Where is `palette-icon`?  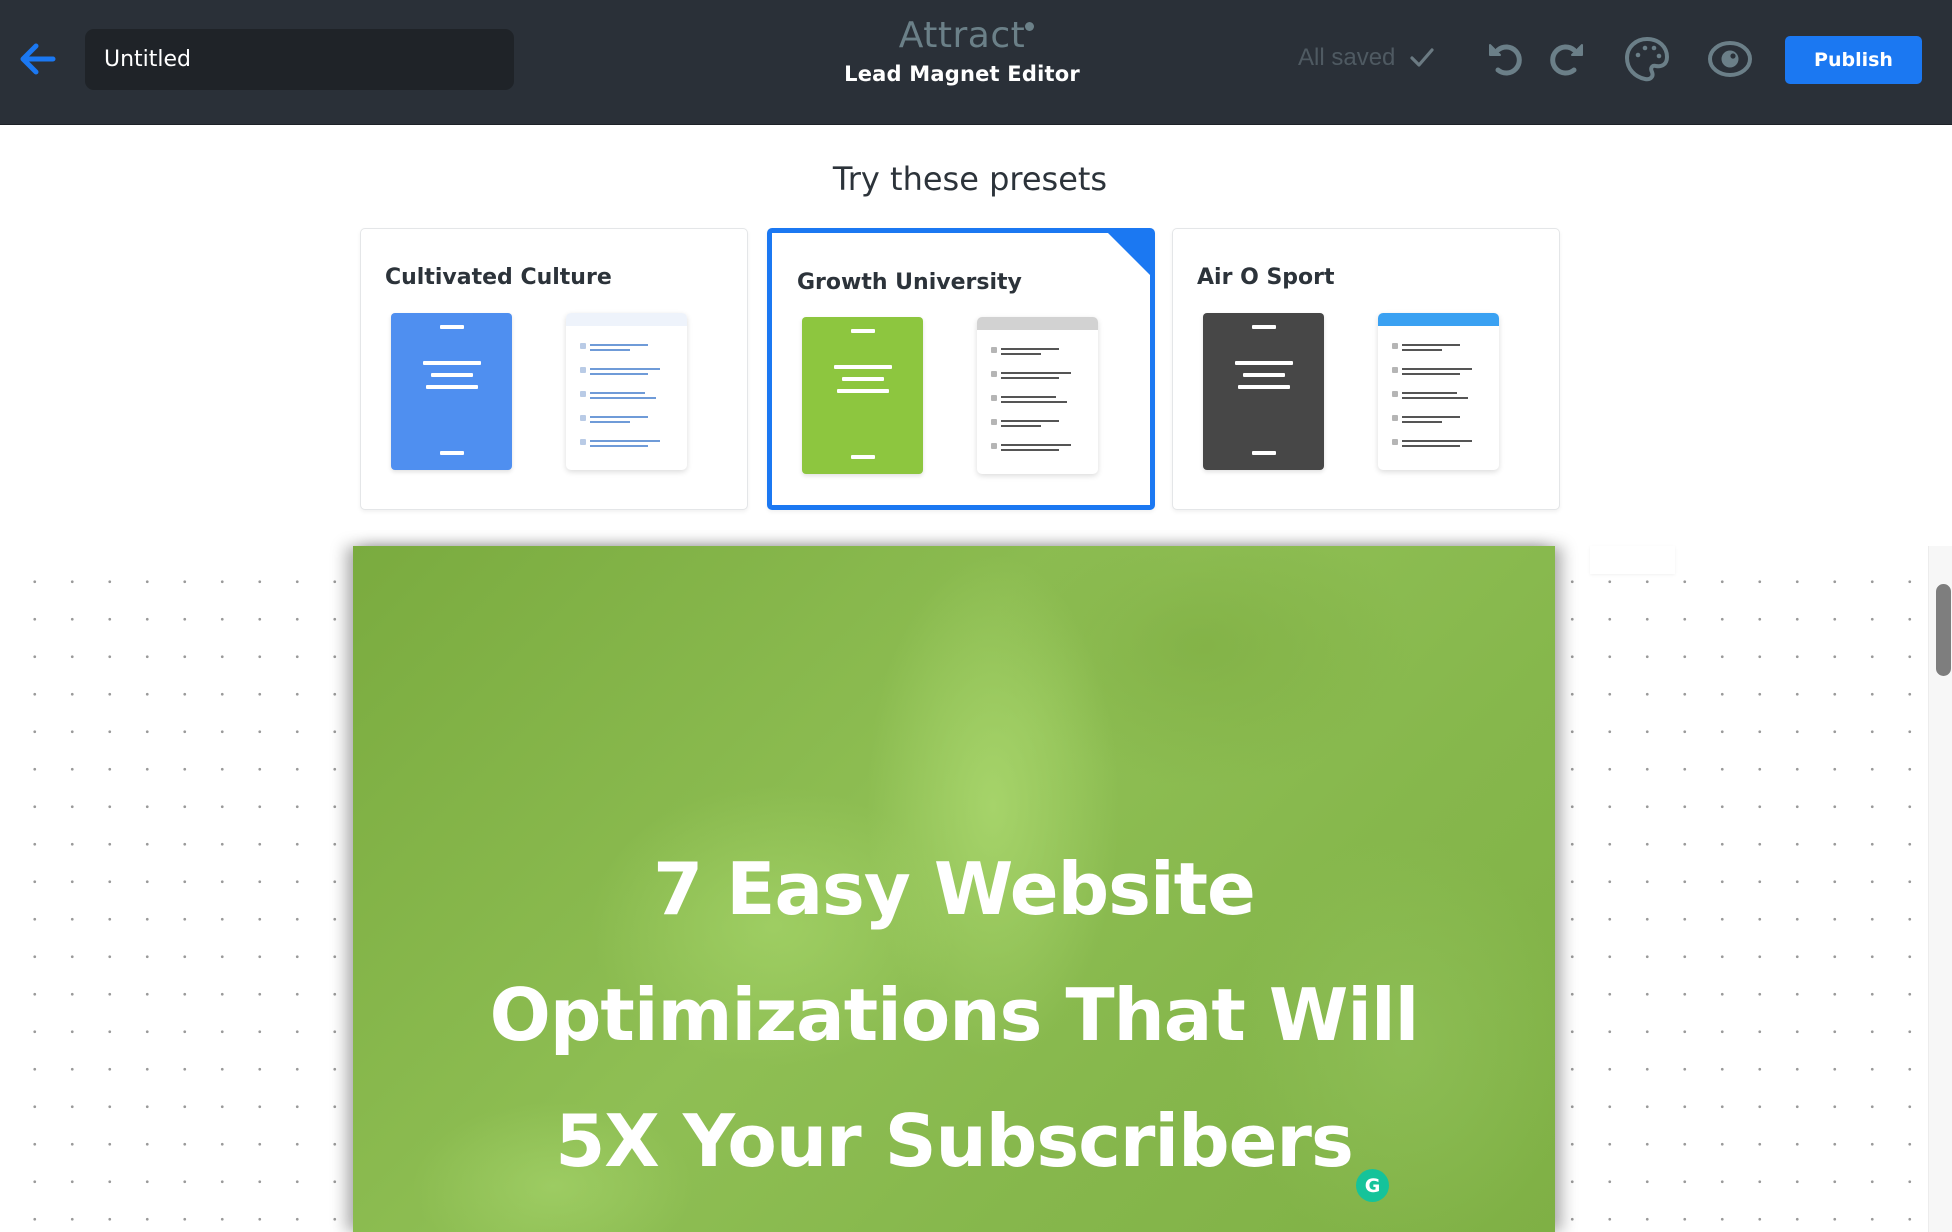 palette-icon is located at coordinates (1647, 59).